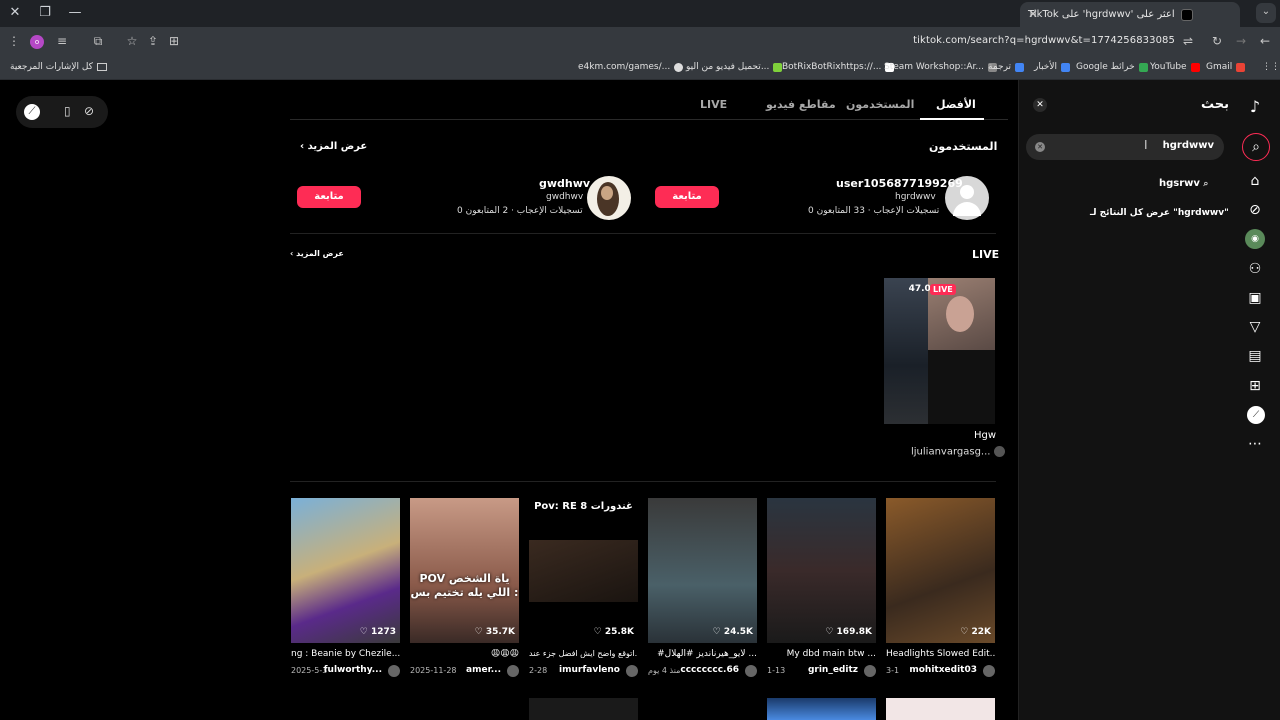  What do you see at coordinates (1255, 444) in the screenshot?
I see `more-dots-icon: ⋯` at bounding box center [1255, 444].